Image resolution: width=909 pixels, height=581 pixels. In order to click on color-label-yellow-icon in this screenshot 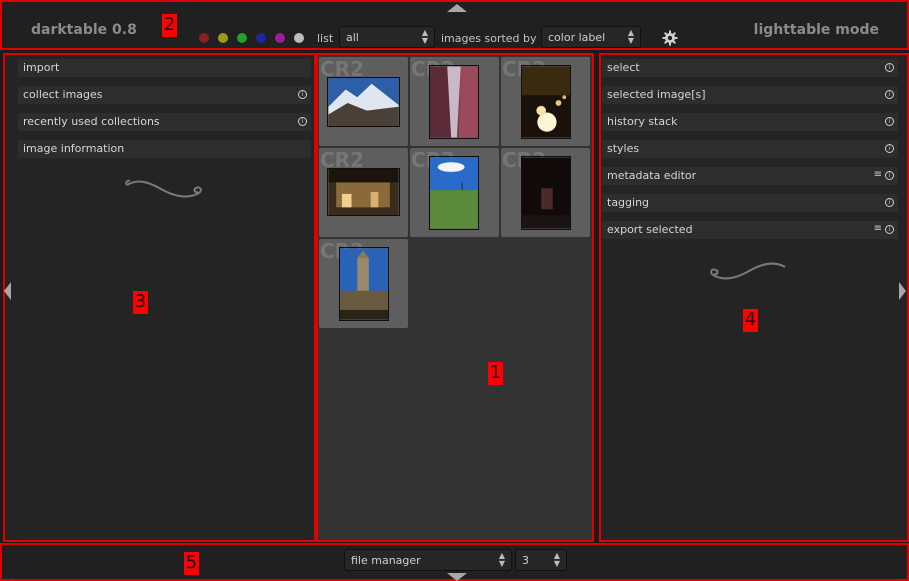, I will do `click(223, 38)`.